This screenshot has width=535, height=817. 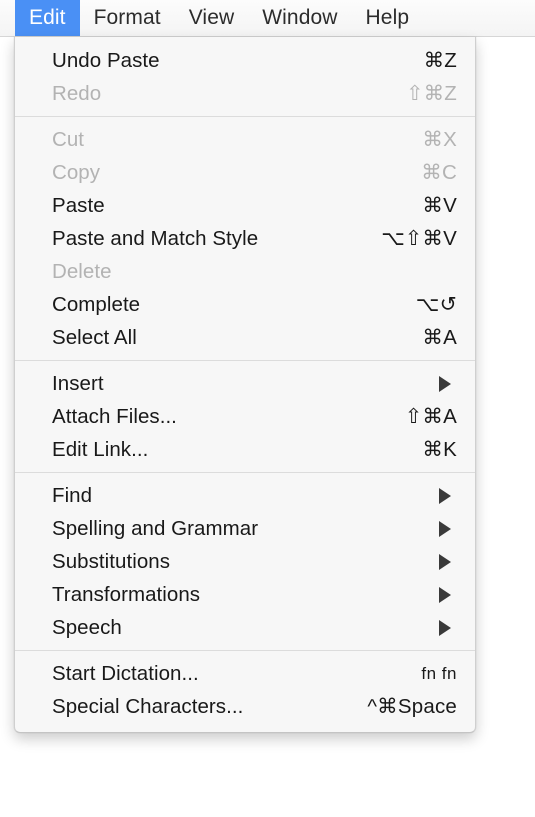 What do you see at coordinates (439, 449) in the screenshot?
I see `menu-item-shortcut: ⌘K` at bounding box center [439, 449].